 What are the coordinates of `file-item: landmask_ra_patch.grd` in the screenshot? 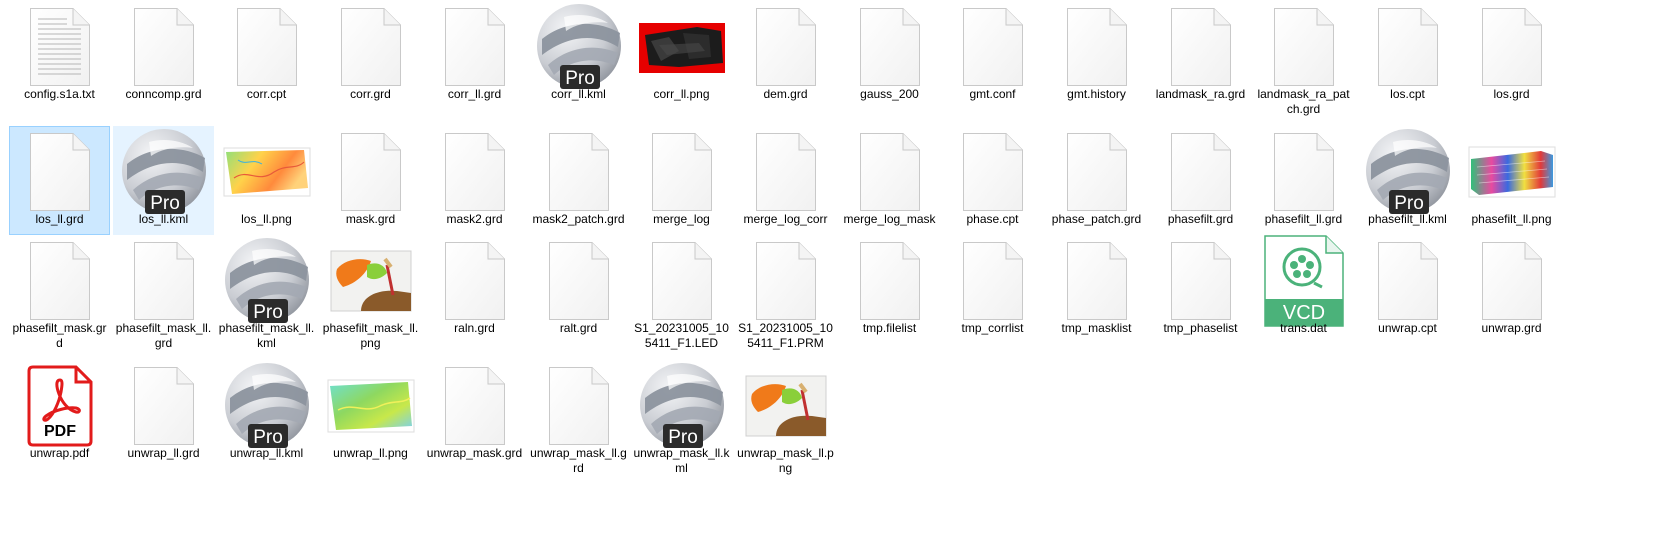 It's located at (1303, 61).